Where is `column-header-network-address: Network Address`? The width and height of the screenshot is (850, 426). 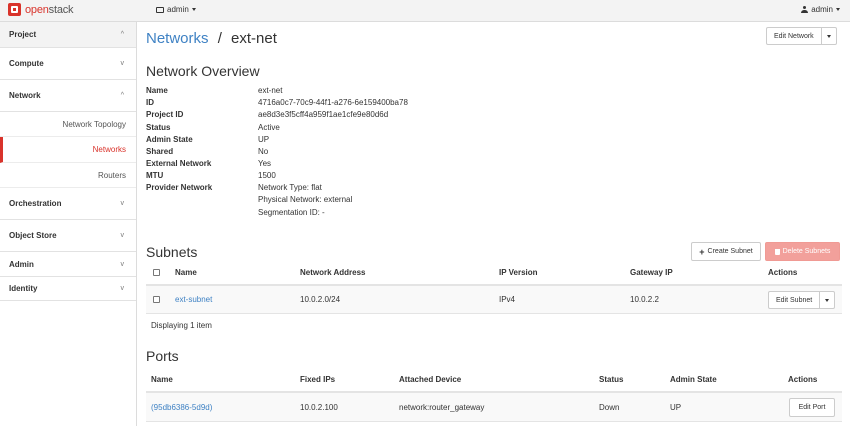
column-header-network-address: Network Address is located at coordinates (333, 272).